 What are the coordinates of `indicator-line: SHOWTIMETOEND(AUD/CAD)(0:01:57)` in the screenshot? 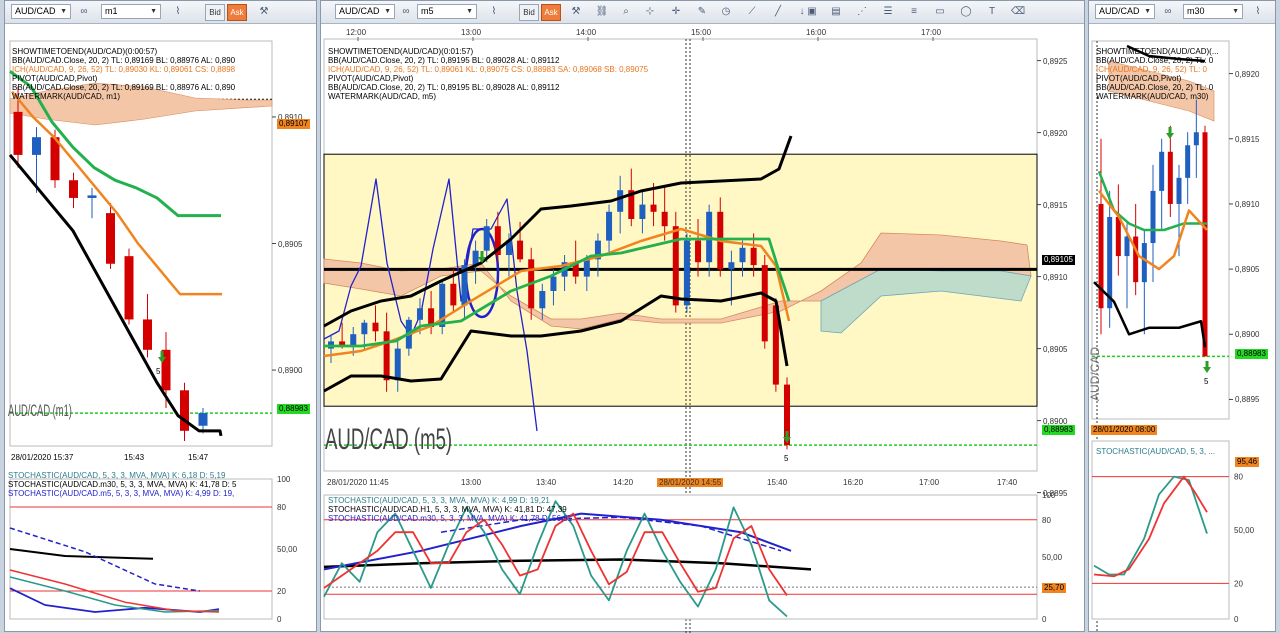 It's located at (401, 51).